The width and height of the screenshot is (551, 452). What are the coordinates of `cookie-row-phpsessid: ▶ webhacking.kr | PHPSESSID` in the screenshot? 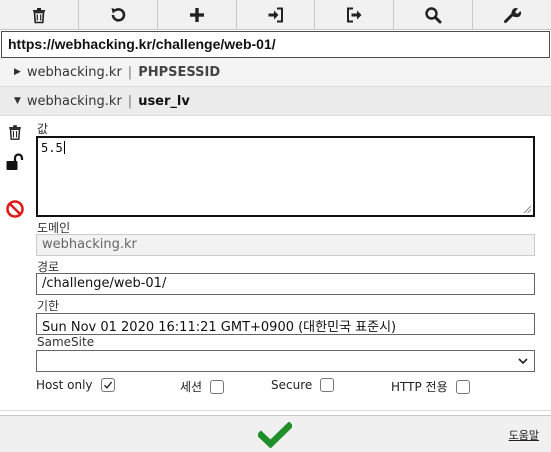 It's located at (275, 72).